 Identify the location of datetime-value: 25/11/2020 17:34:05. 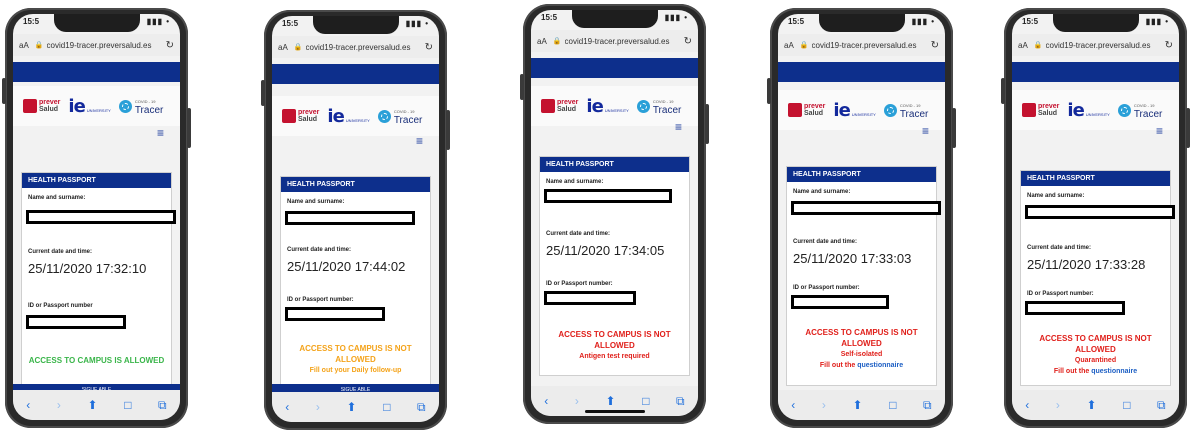
(605, 250).